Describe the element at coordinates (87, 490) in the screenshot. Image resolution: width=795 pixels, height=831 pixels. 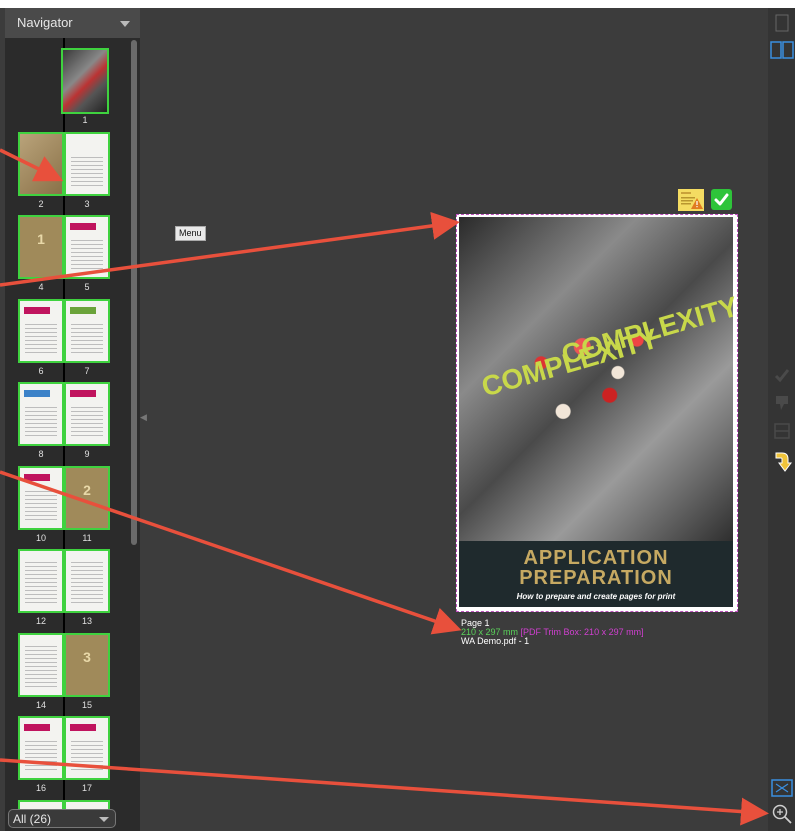
I see `section-number: 2` at that location.